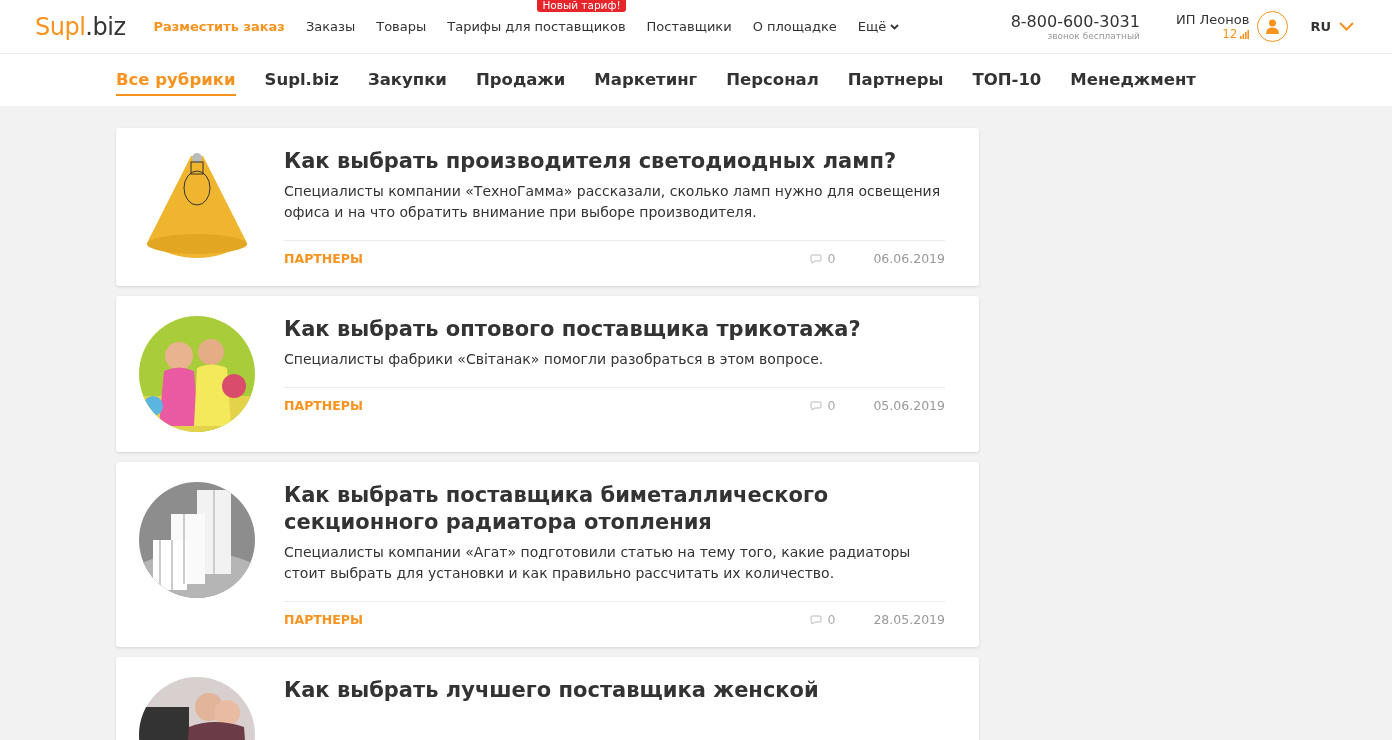 This screenshot has height=740, width=1392. What do you see at coordinates (689, 26) in the screenshot?
I see `nav-link: Поставщики` at bounding box center [689, 26].